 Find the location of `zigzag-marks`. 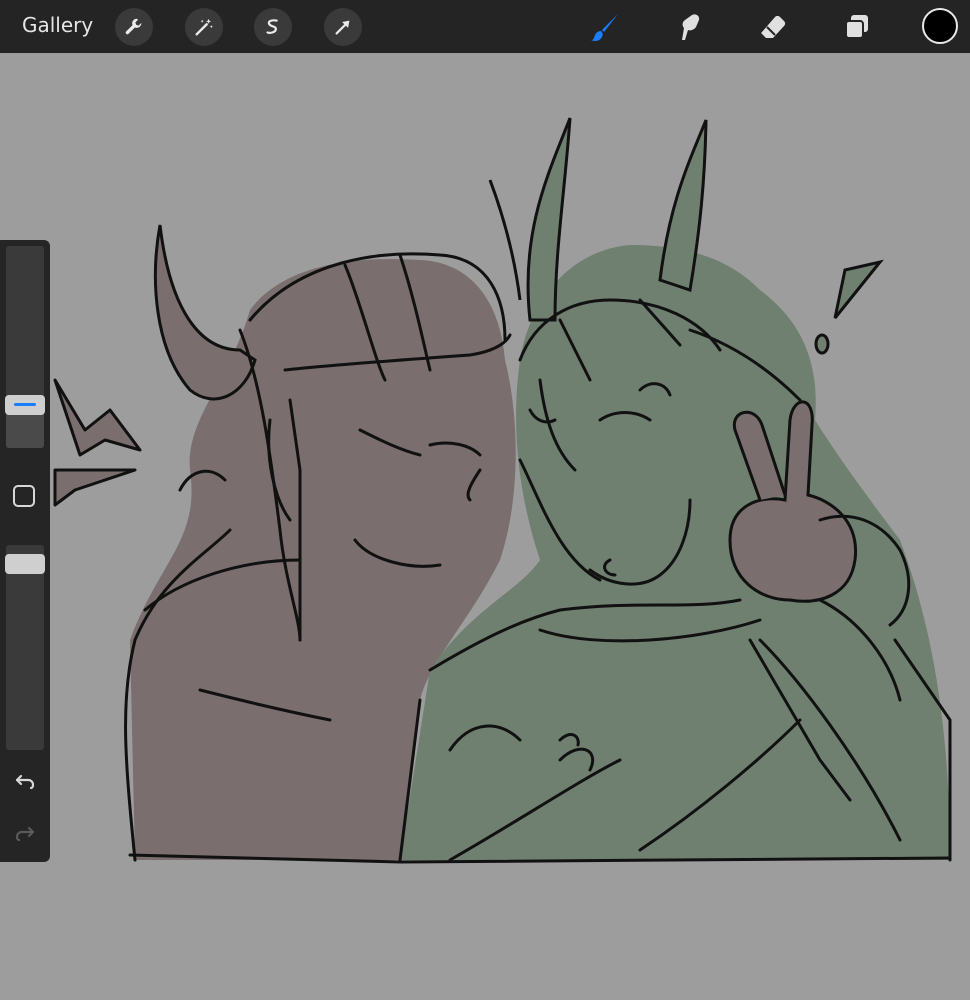

zigzag-marks is located at coordinates (97, 442).